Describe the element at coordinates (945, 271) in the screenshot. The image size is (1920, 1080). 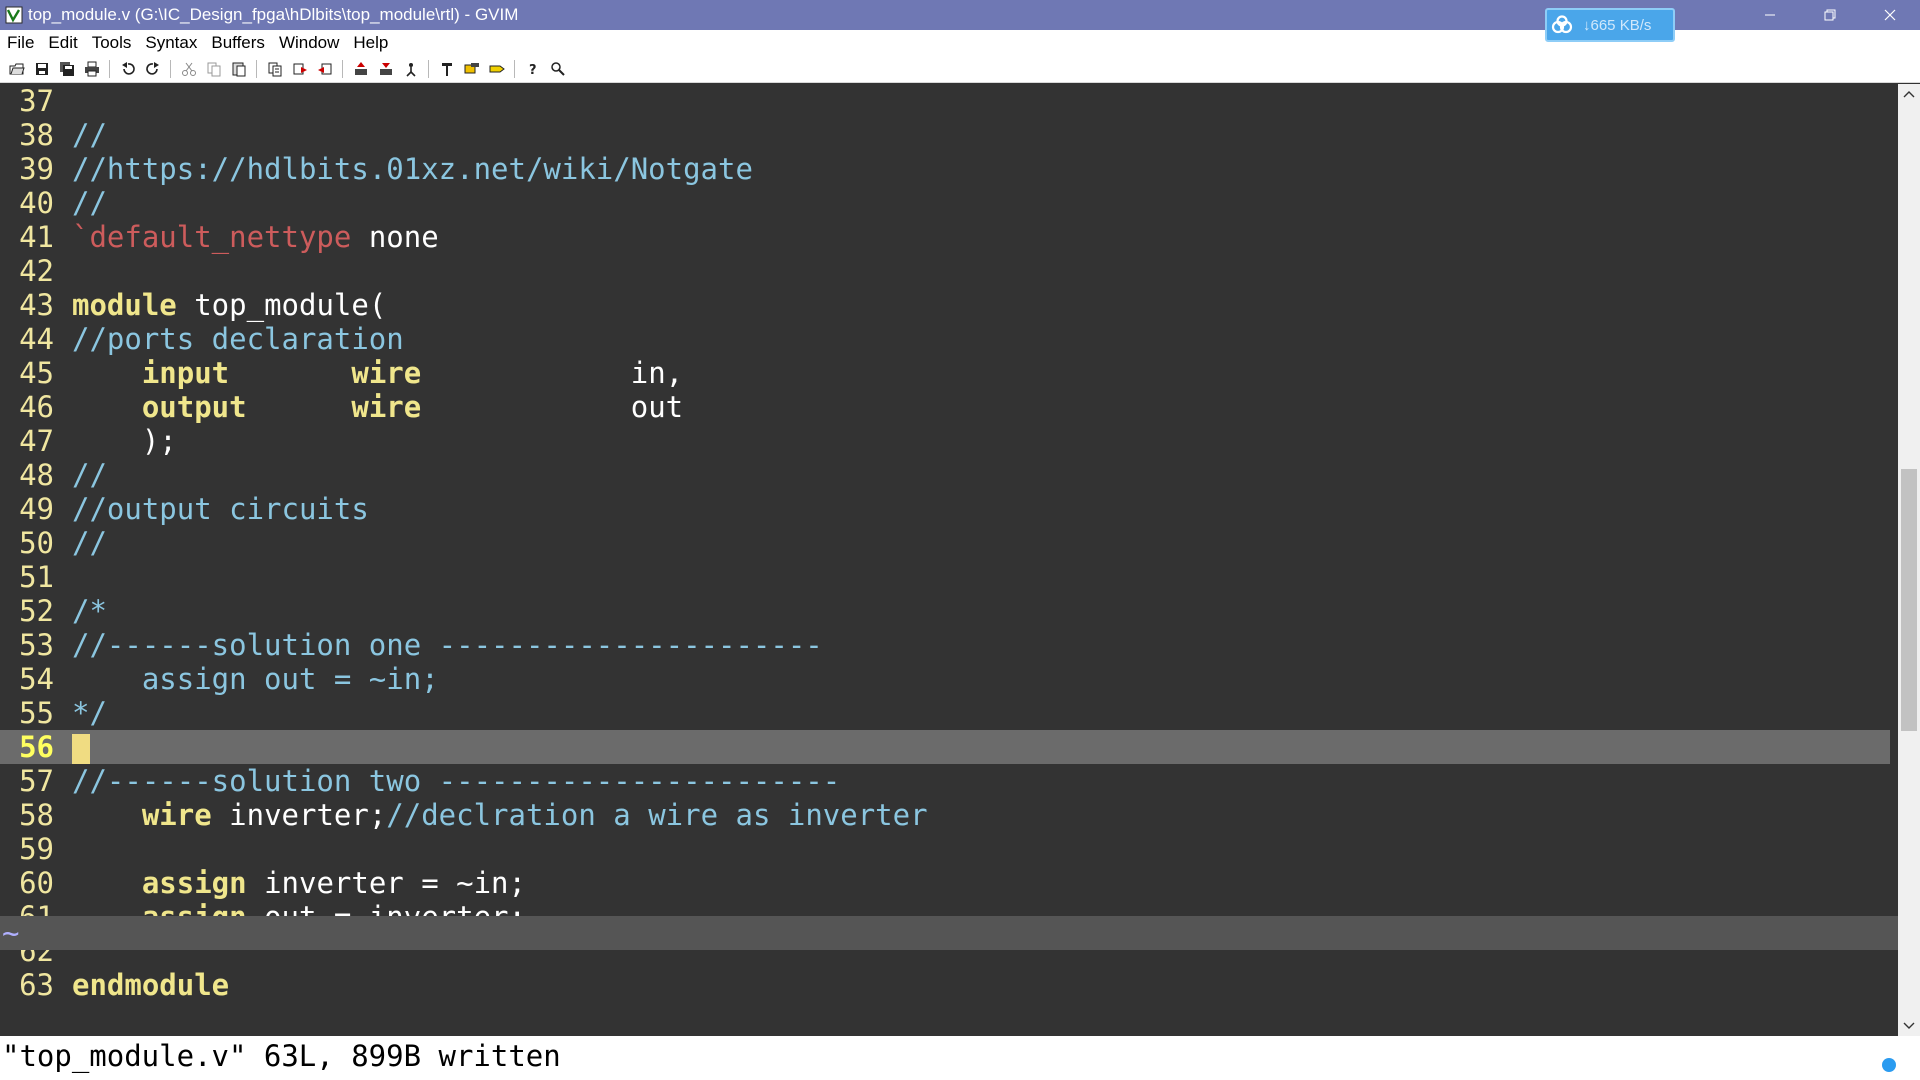
I see `code-line: 42` at that location.